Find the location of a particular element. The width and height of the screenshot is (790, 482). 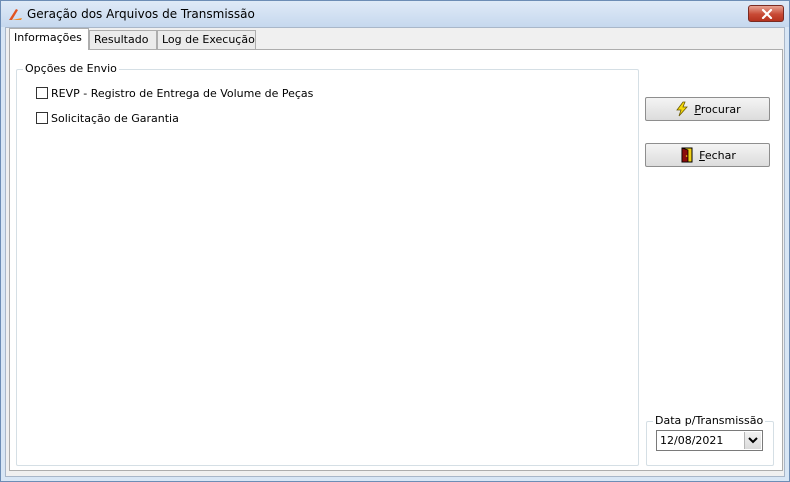

lightning-icon is located at coordinates (682, 109).